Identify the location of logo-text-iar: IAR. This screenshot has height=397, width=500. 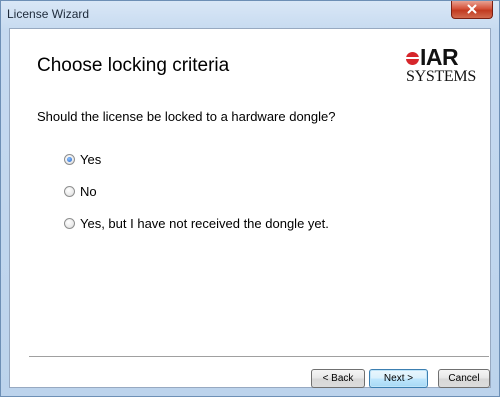
(439, 57).